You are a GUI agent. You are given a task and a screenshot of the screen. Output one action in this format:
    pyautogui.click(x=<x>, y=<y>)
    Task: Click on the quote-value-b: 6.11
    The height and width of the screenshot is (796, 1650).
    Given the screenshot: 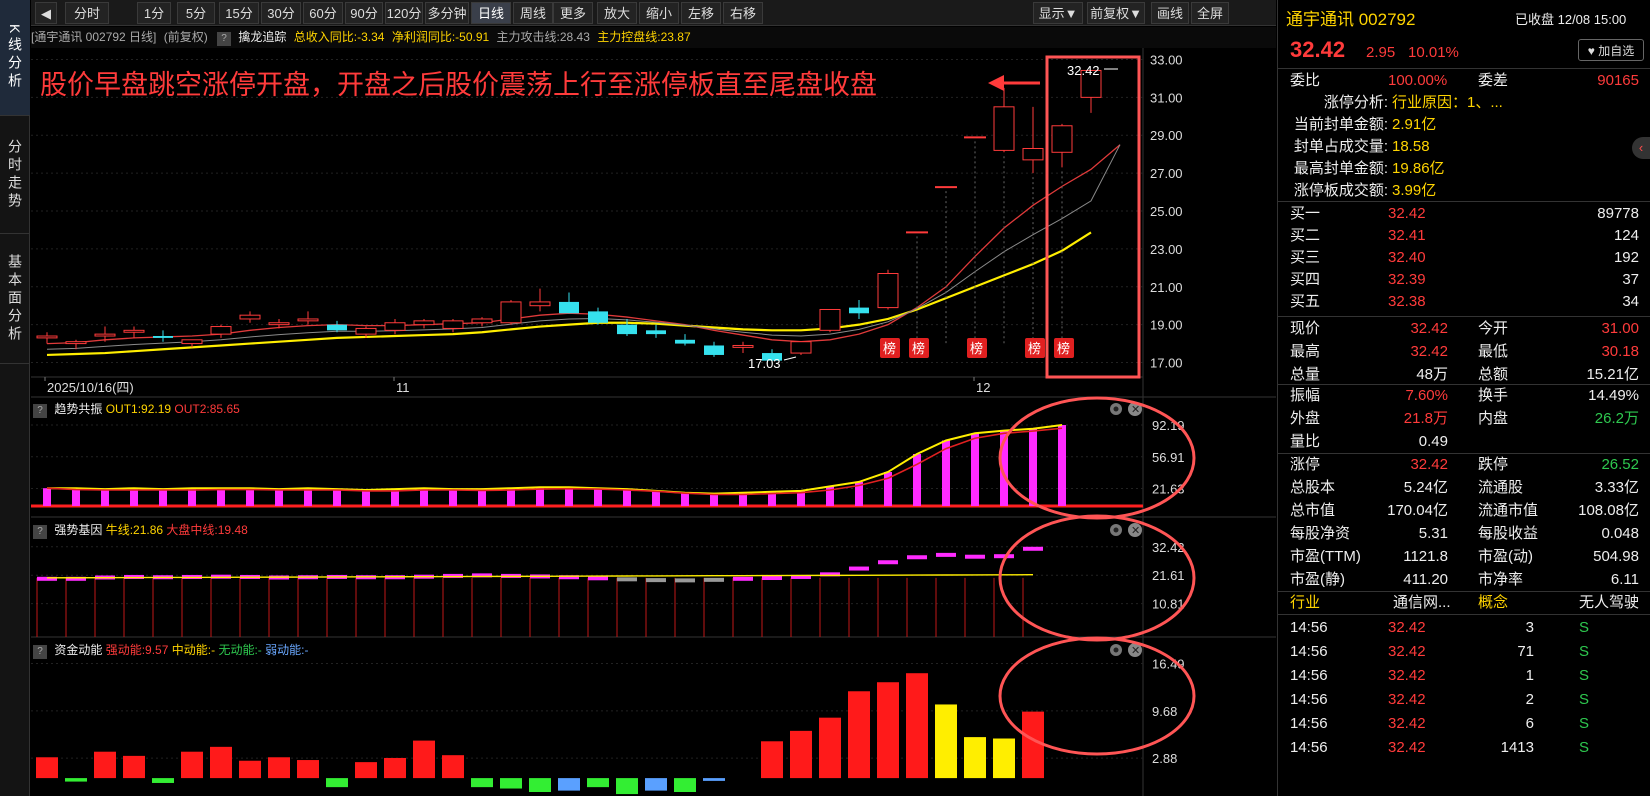 What is the action you would take?
    pyautogui.click(x=1624, y=579)
    